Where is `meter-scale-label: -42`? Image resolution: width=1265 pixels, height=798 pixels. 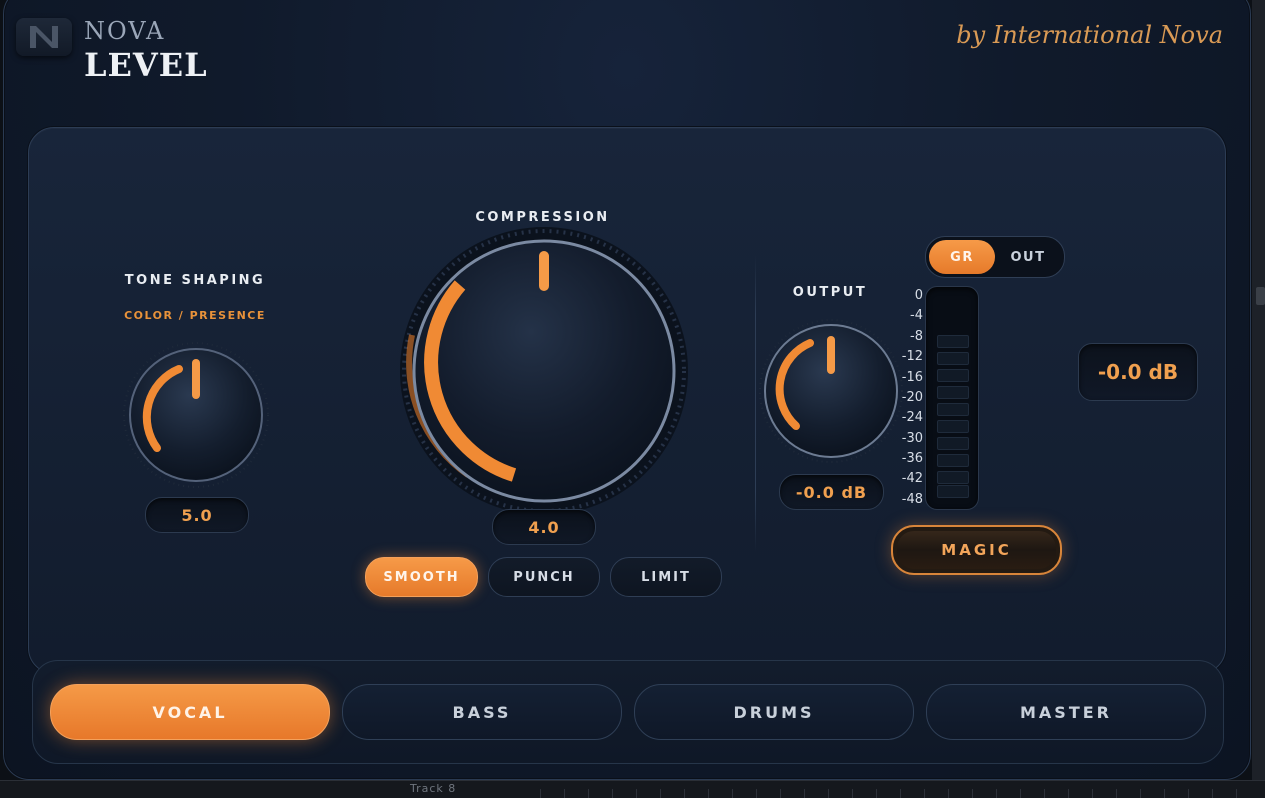 meter-scale-label: -42 is located at coordinates (912, 478).